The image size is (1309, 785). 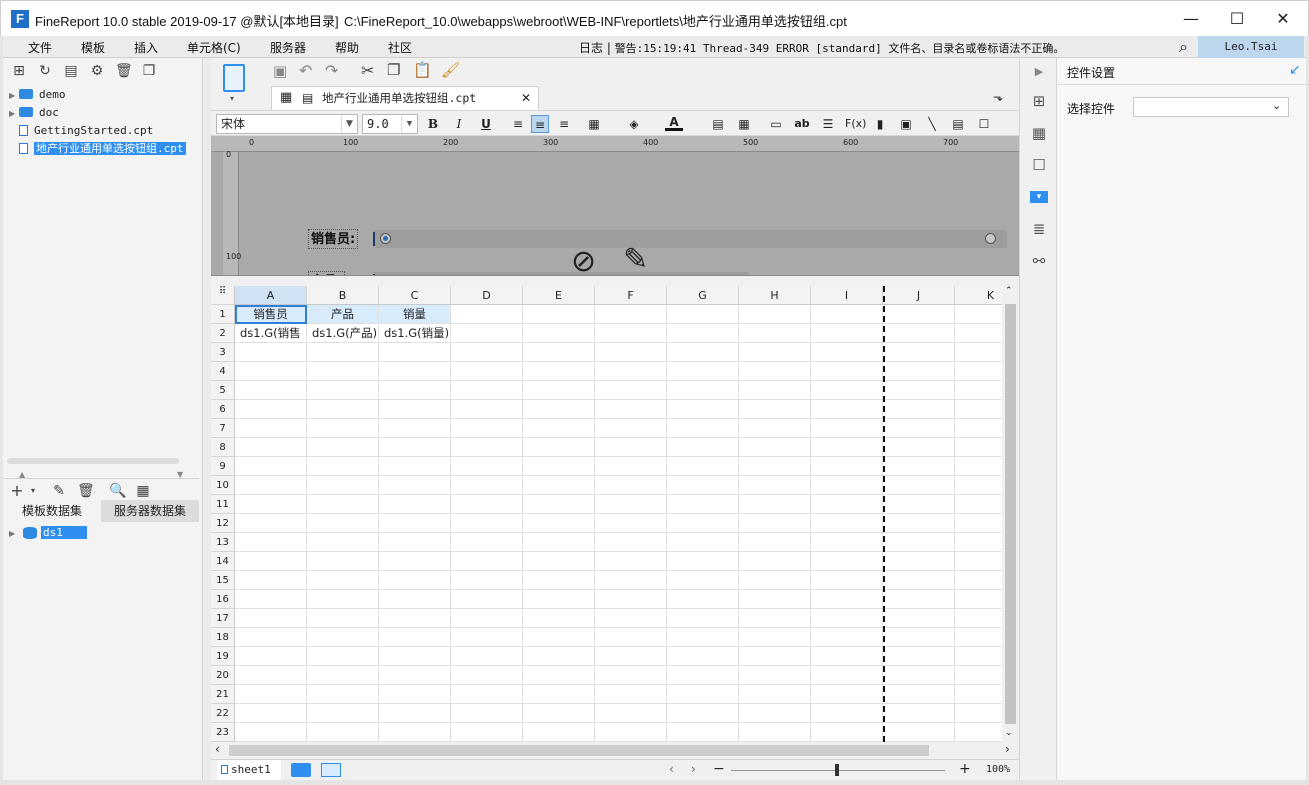 What do you see at coordinates (718, 124) in the screenshot?
I see `merge-cells-icon: ▤` at bounding box center [718, 124].